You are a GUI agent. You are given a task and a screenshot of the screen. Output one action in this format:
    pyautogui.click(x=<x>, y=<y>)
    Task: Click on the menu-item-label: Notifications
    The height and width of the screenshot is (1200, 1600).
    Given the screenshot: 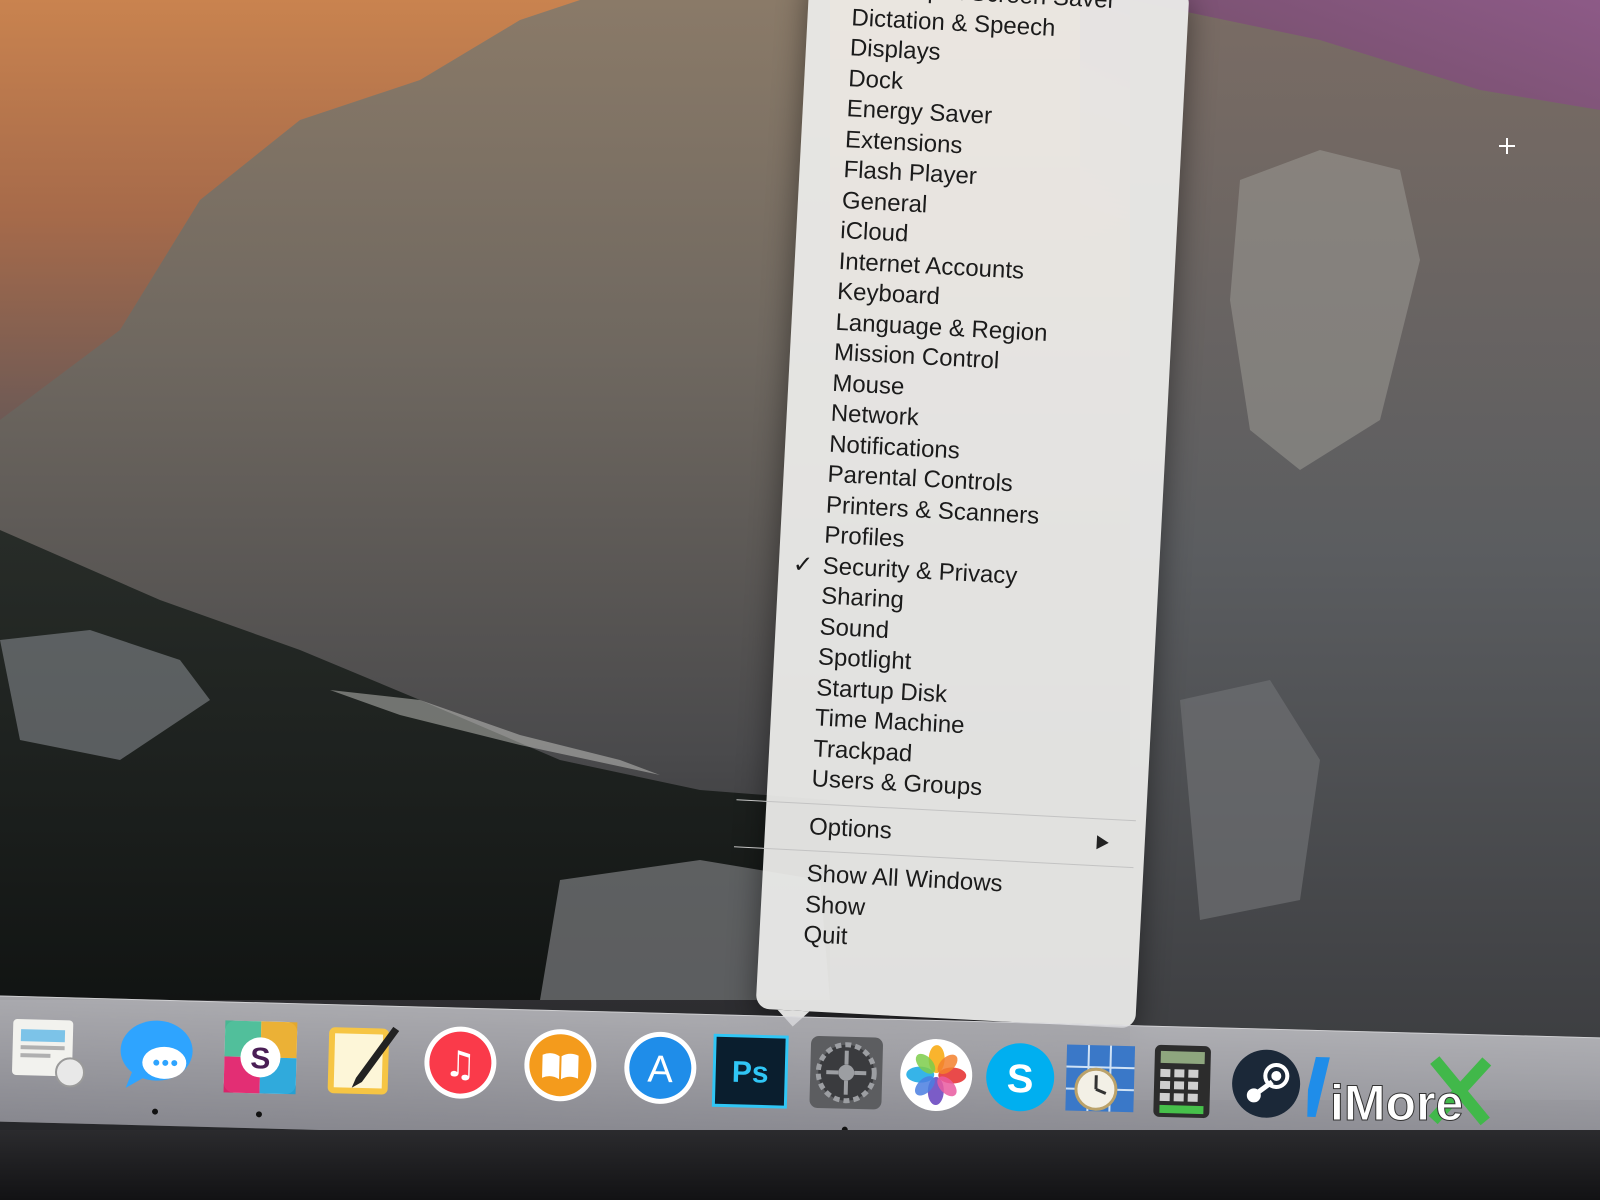 What is the action you would take?
    pyautogui.click(x=894, y=447)
    